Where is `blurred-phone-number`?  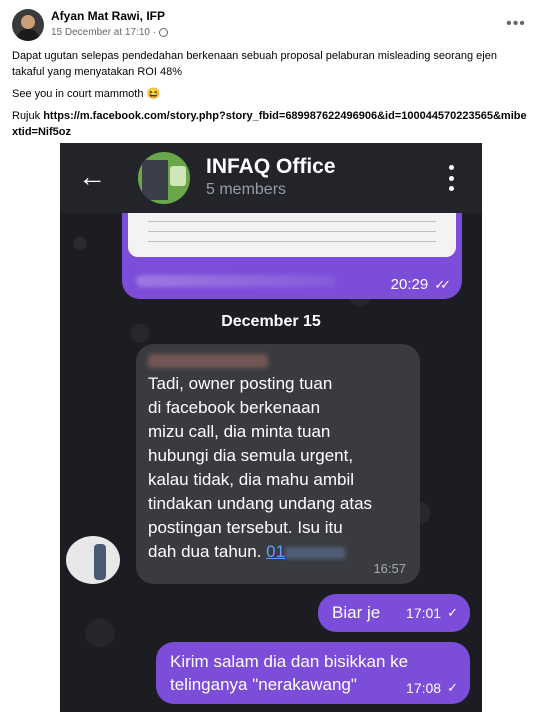
blurred-phone-number is located at coordinates (315, 552).